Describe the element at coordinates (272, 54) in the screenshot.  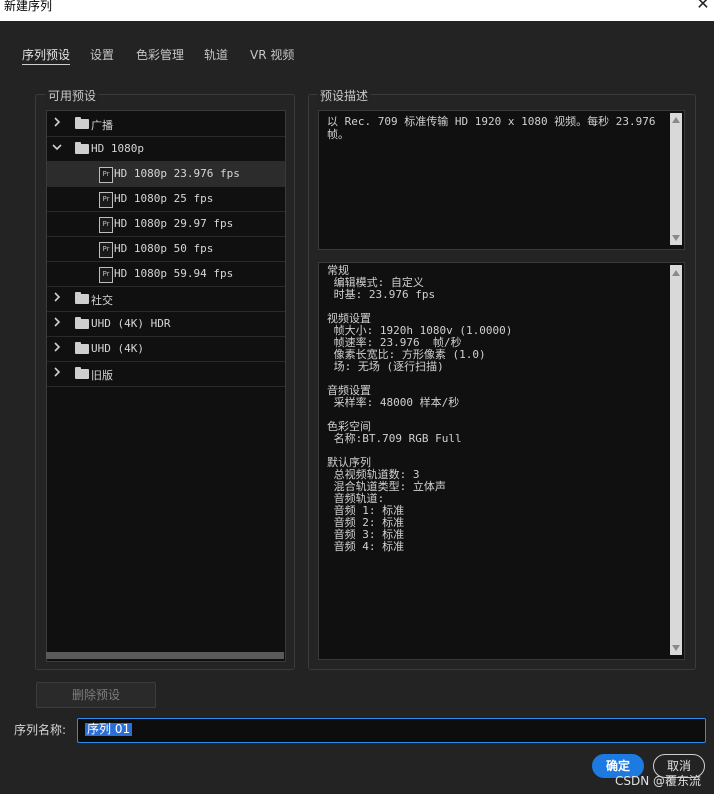
I see `tab-vr-video: VR 视频` at that location.